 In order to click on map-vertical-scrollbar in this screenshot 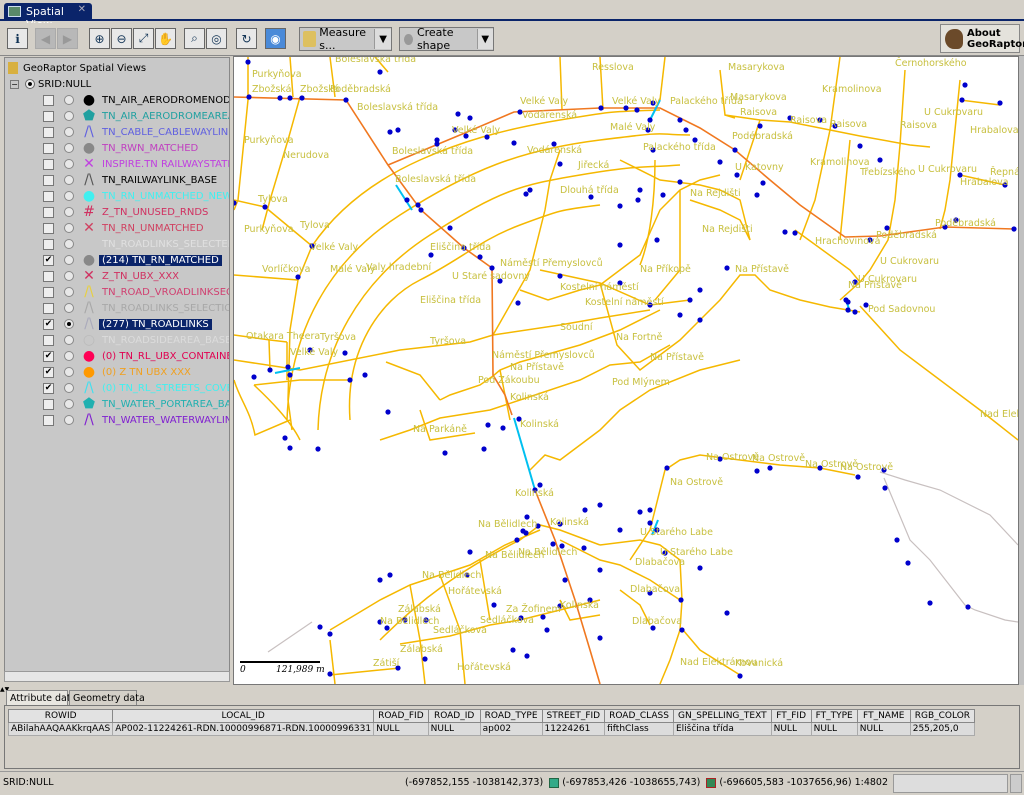, I will do `click(1021, 370)`.